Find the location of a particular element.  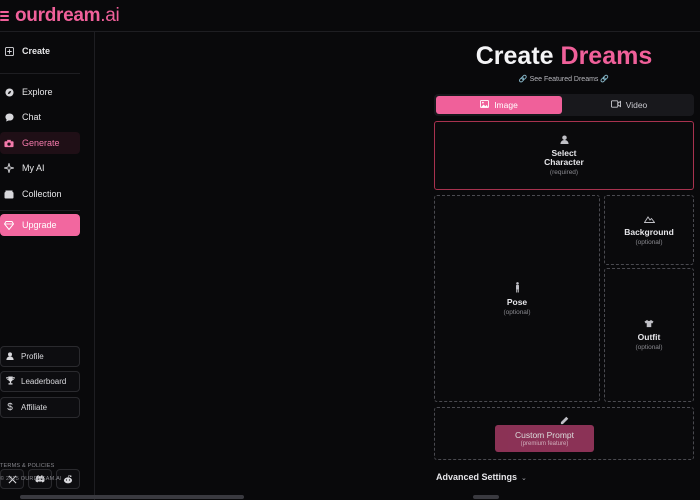

chat-bubble-icon is located at coordinates (9, 117).